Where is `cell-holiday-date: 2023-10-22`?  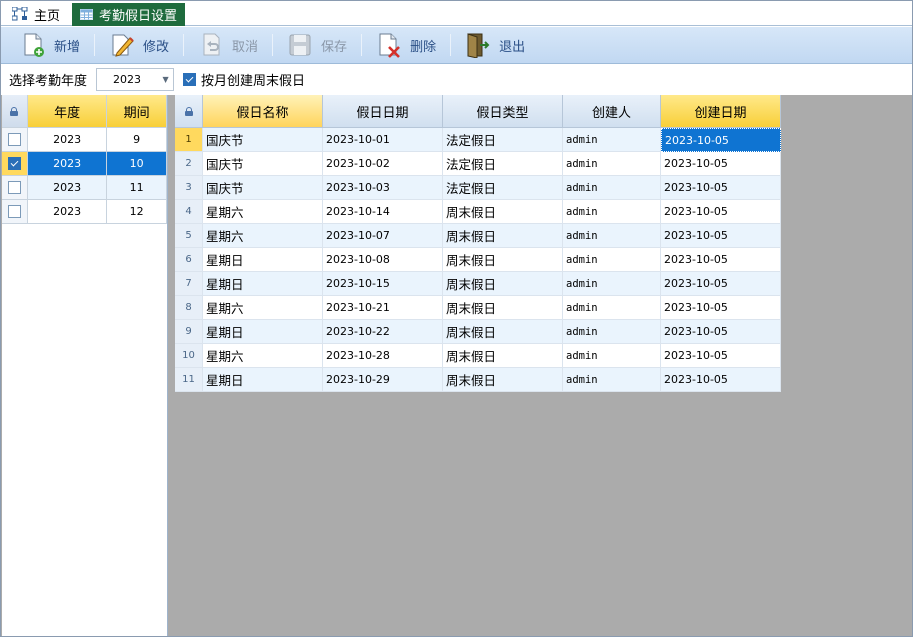
cell-holiday-date: 2023-10-22 is located at coordinates (383, 332).